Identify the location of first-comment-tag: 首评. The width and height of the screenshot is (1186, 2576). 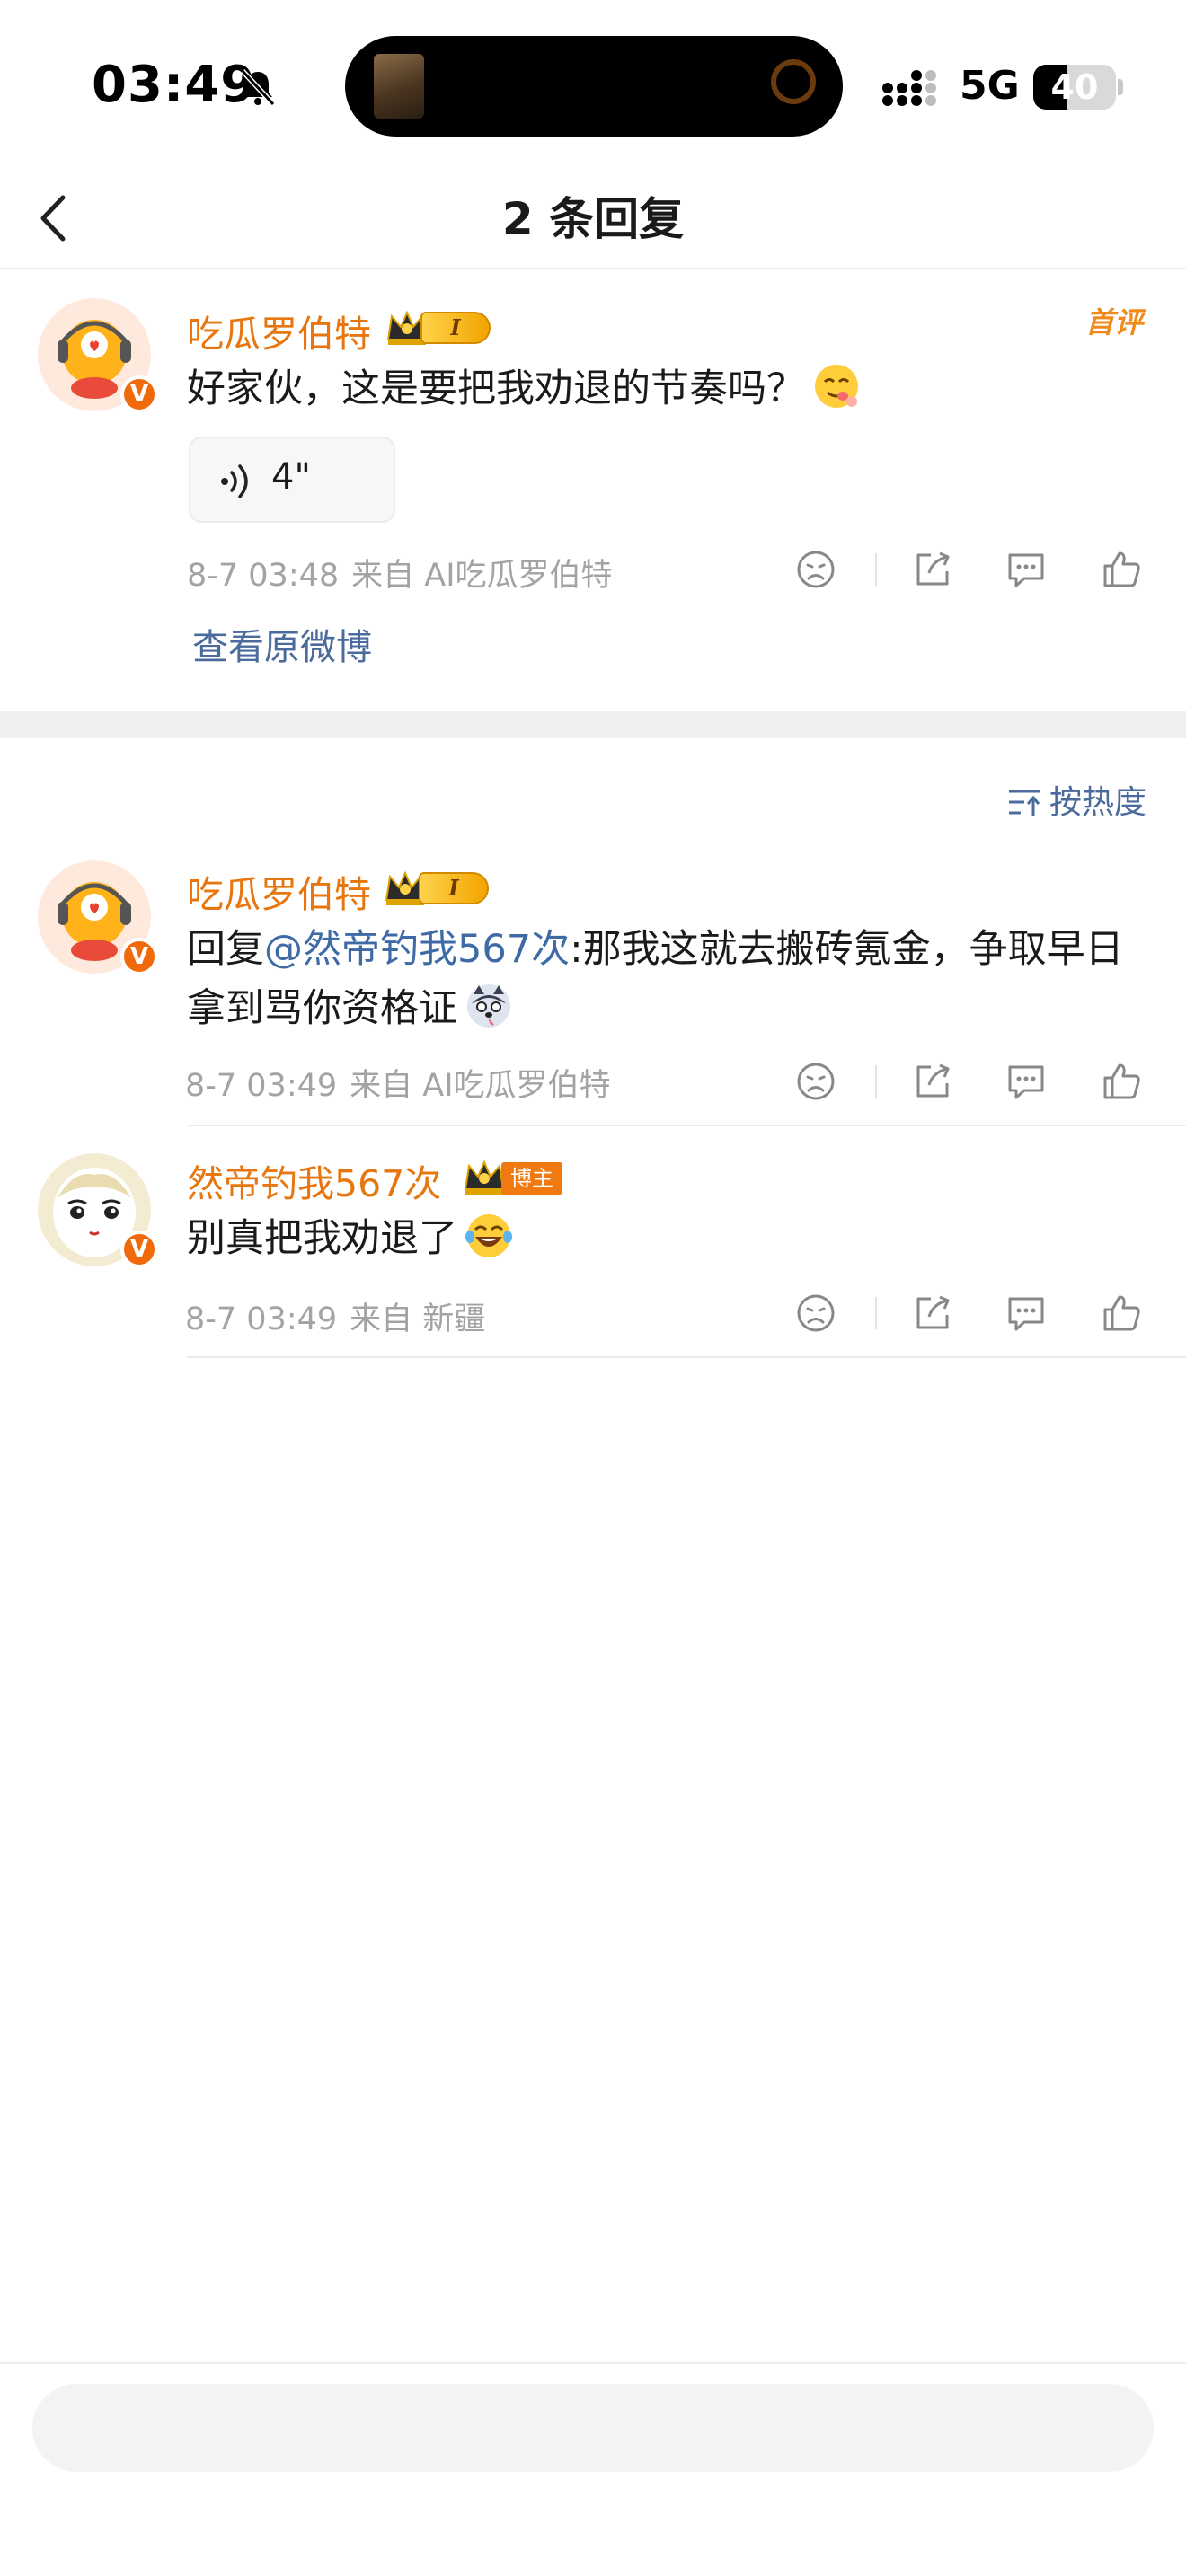
(1113, 322).